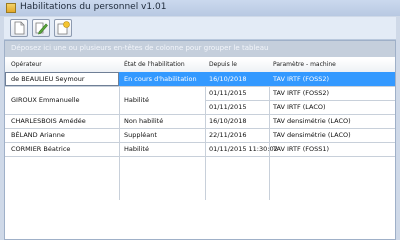  I want to click on title-bar: Habilitations du personnel v1.01, so click(200, 8).